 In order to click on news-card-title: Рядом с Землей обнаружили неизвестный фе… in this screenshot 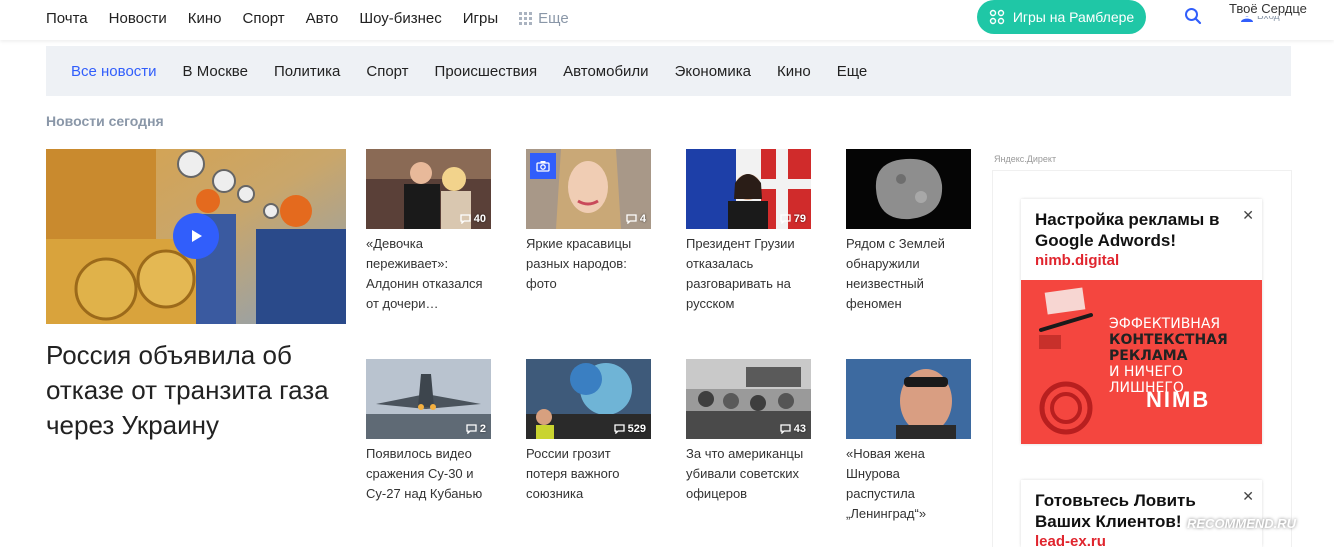, I will do `click(908, 274)`.